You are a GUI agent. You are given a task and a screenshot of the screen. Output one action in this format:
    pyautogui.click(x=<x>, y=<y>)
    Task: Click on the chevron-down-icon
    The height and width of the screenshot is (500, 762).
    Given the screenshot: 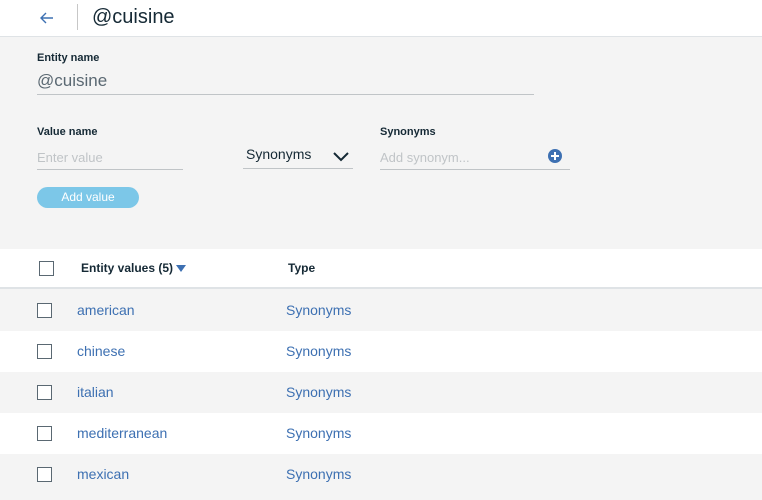 What is the action you would take?
    pyautogui.click(x=341, y=156)
    